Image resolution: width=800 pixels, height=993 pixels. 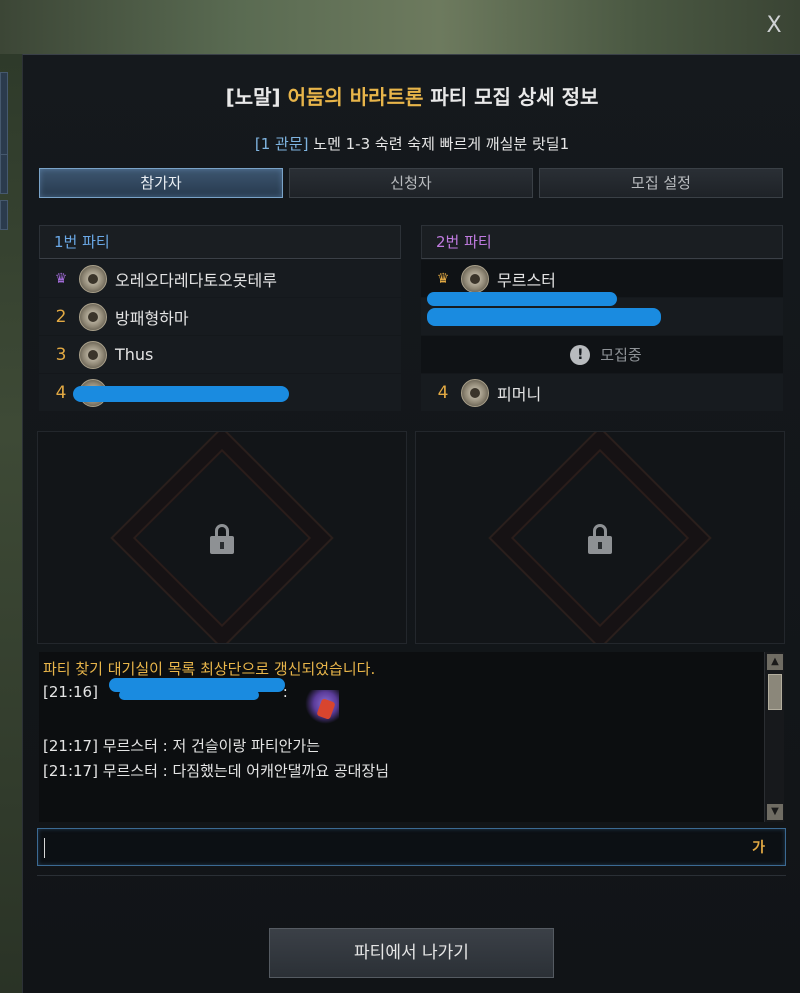 What do you see at coordinates (661, 183) in the screenshot?
I see `tab-recruit-settings: 모집 설정` at bounding box center [661, 183].